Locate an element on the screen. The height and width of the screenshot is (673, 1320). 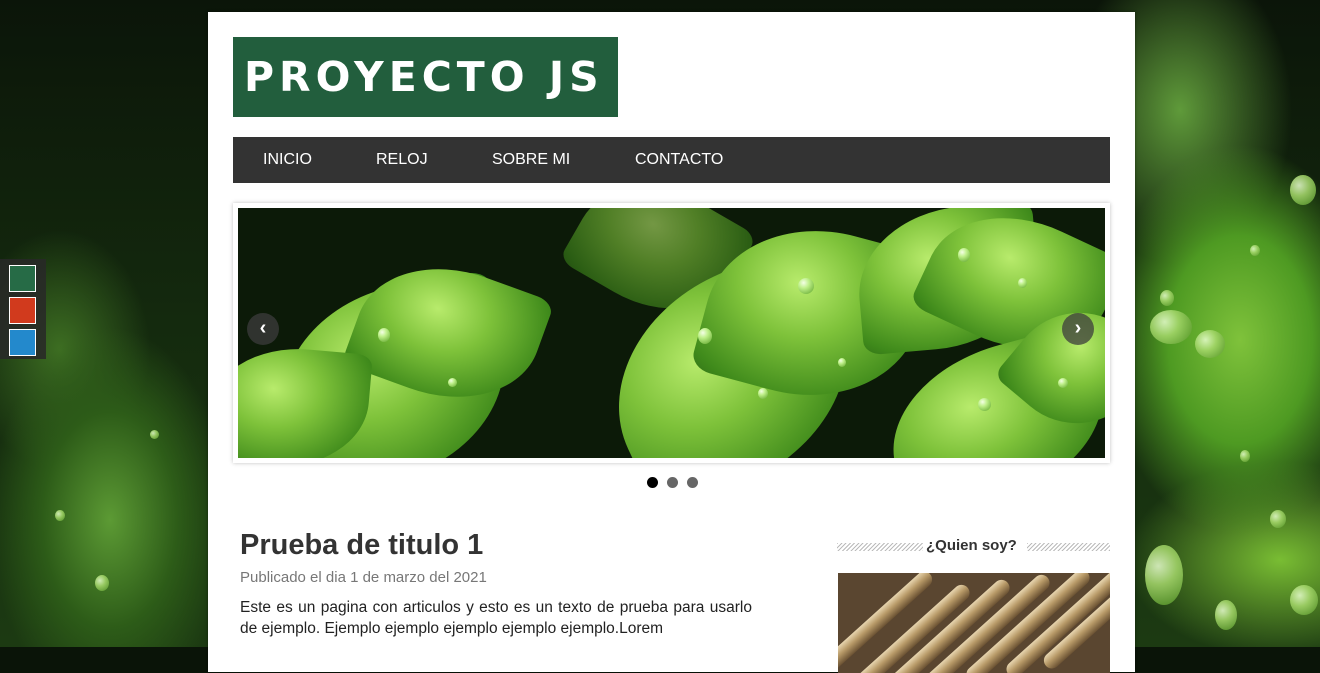
theme-swatch-green is located at coordinates (22, 278).